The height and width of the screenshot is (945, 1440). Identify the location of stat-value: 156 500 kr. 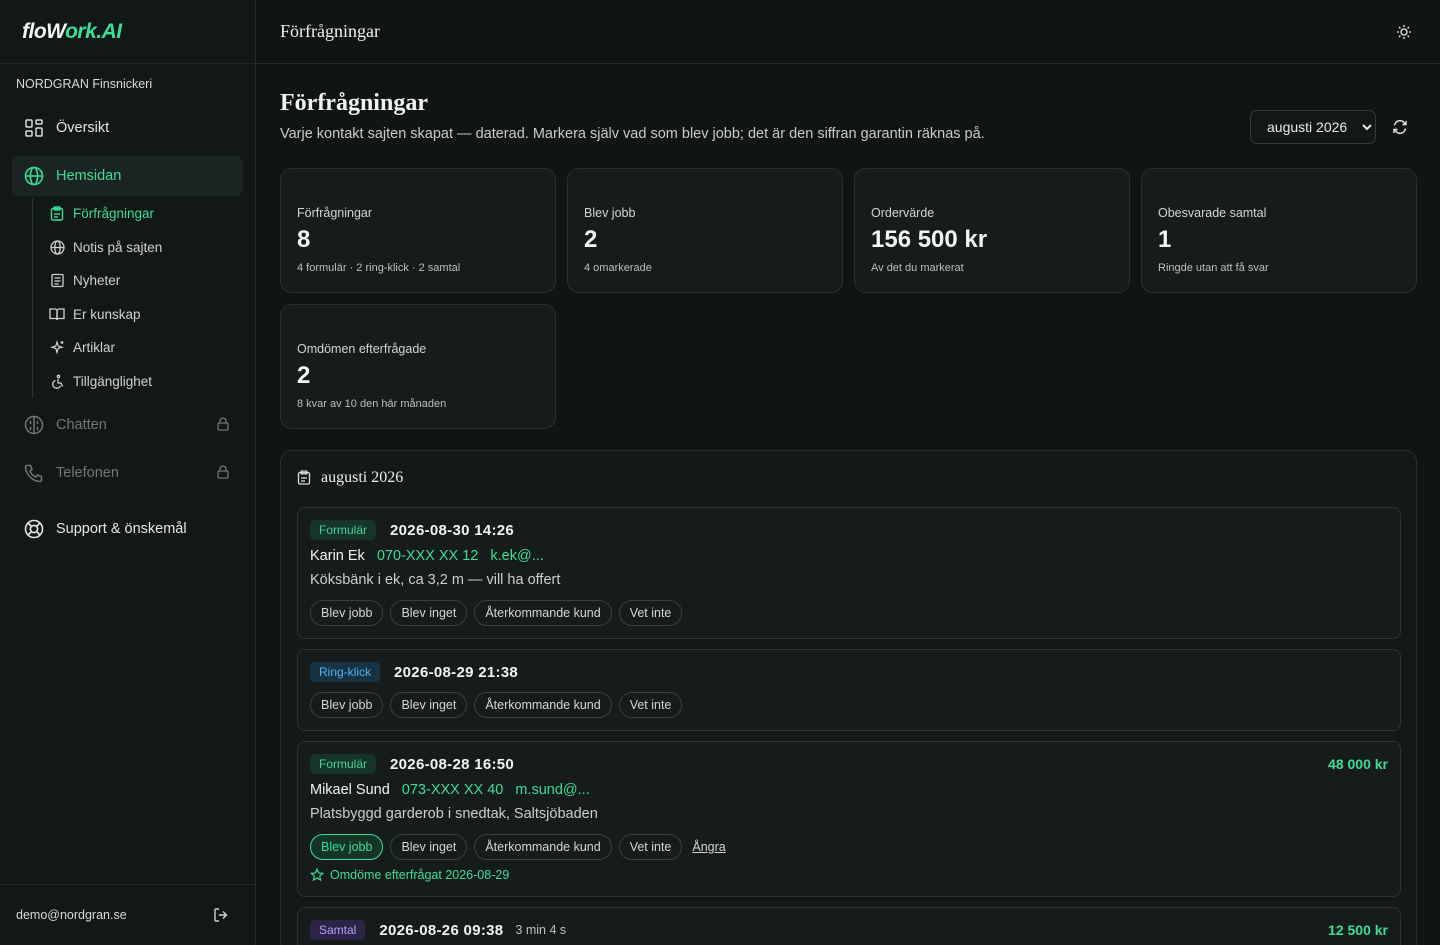
(929, 239).